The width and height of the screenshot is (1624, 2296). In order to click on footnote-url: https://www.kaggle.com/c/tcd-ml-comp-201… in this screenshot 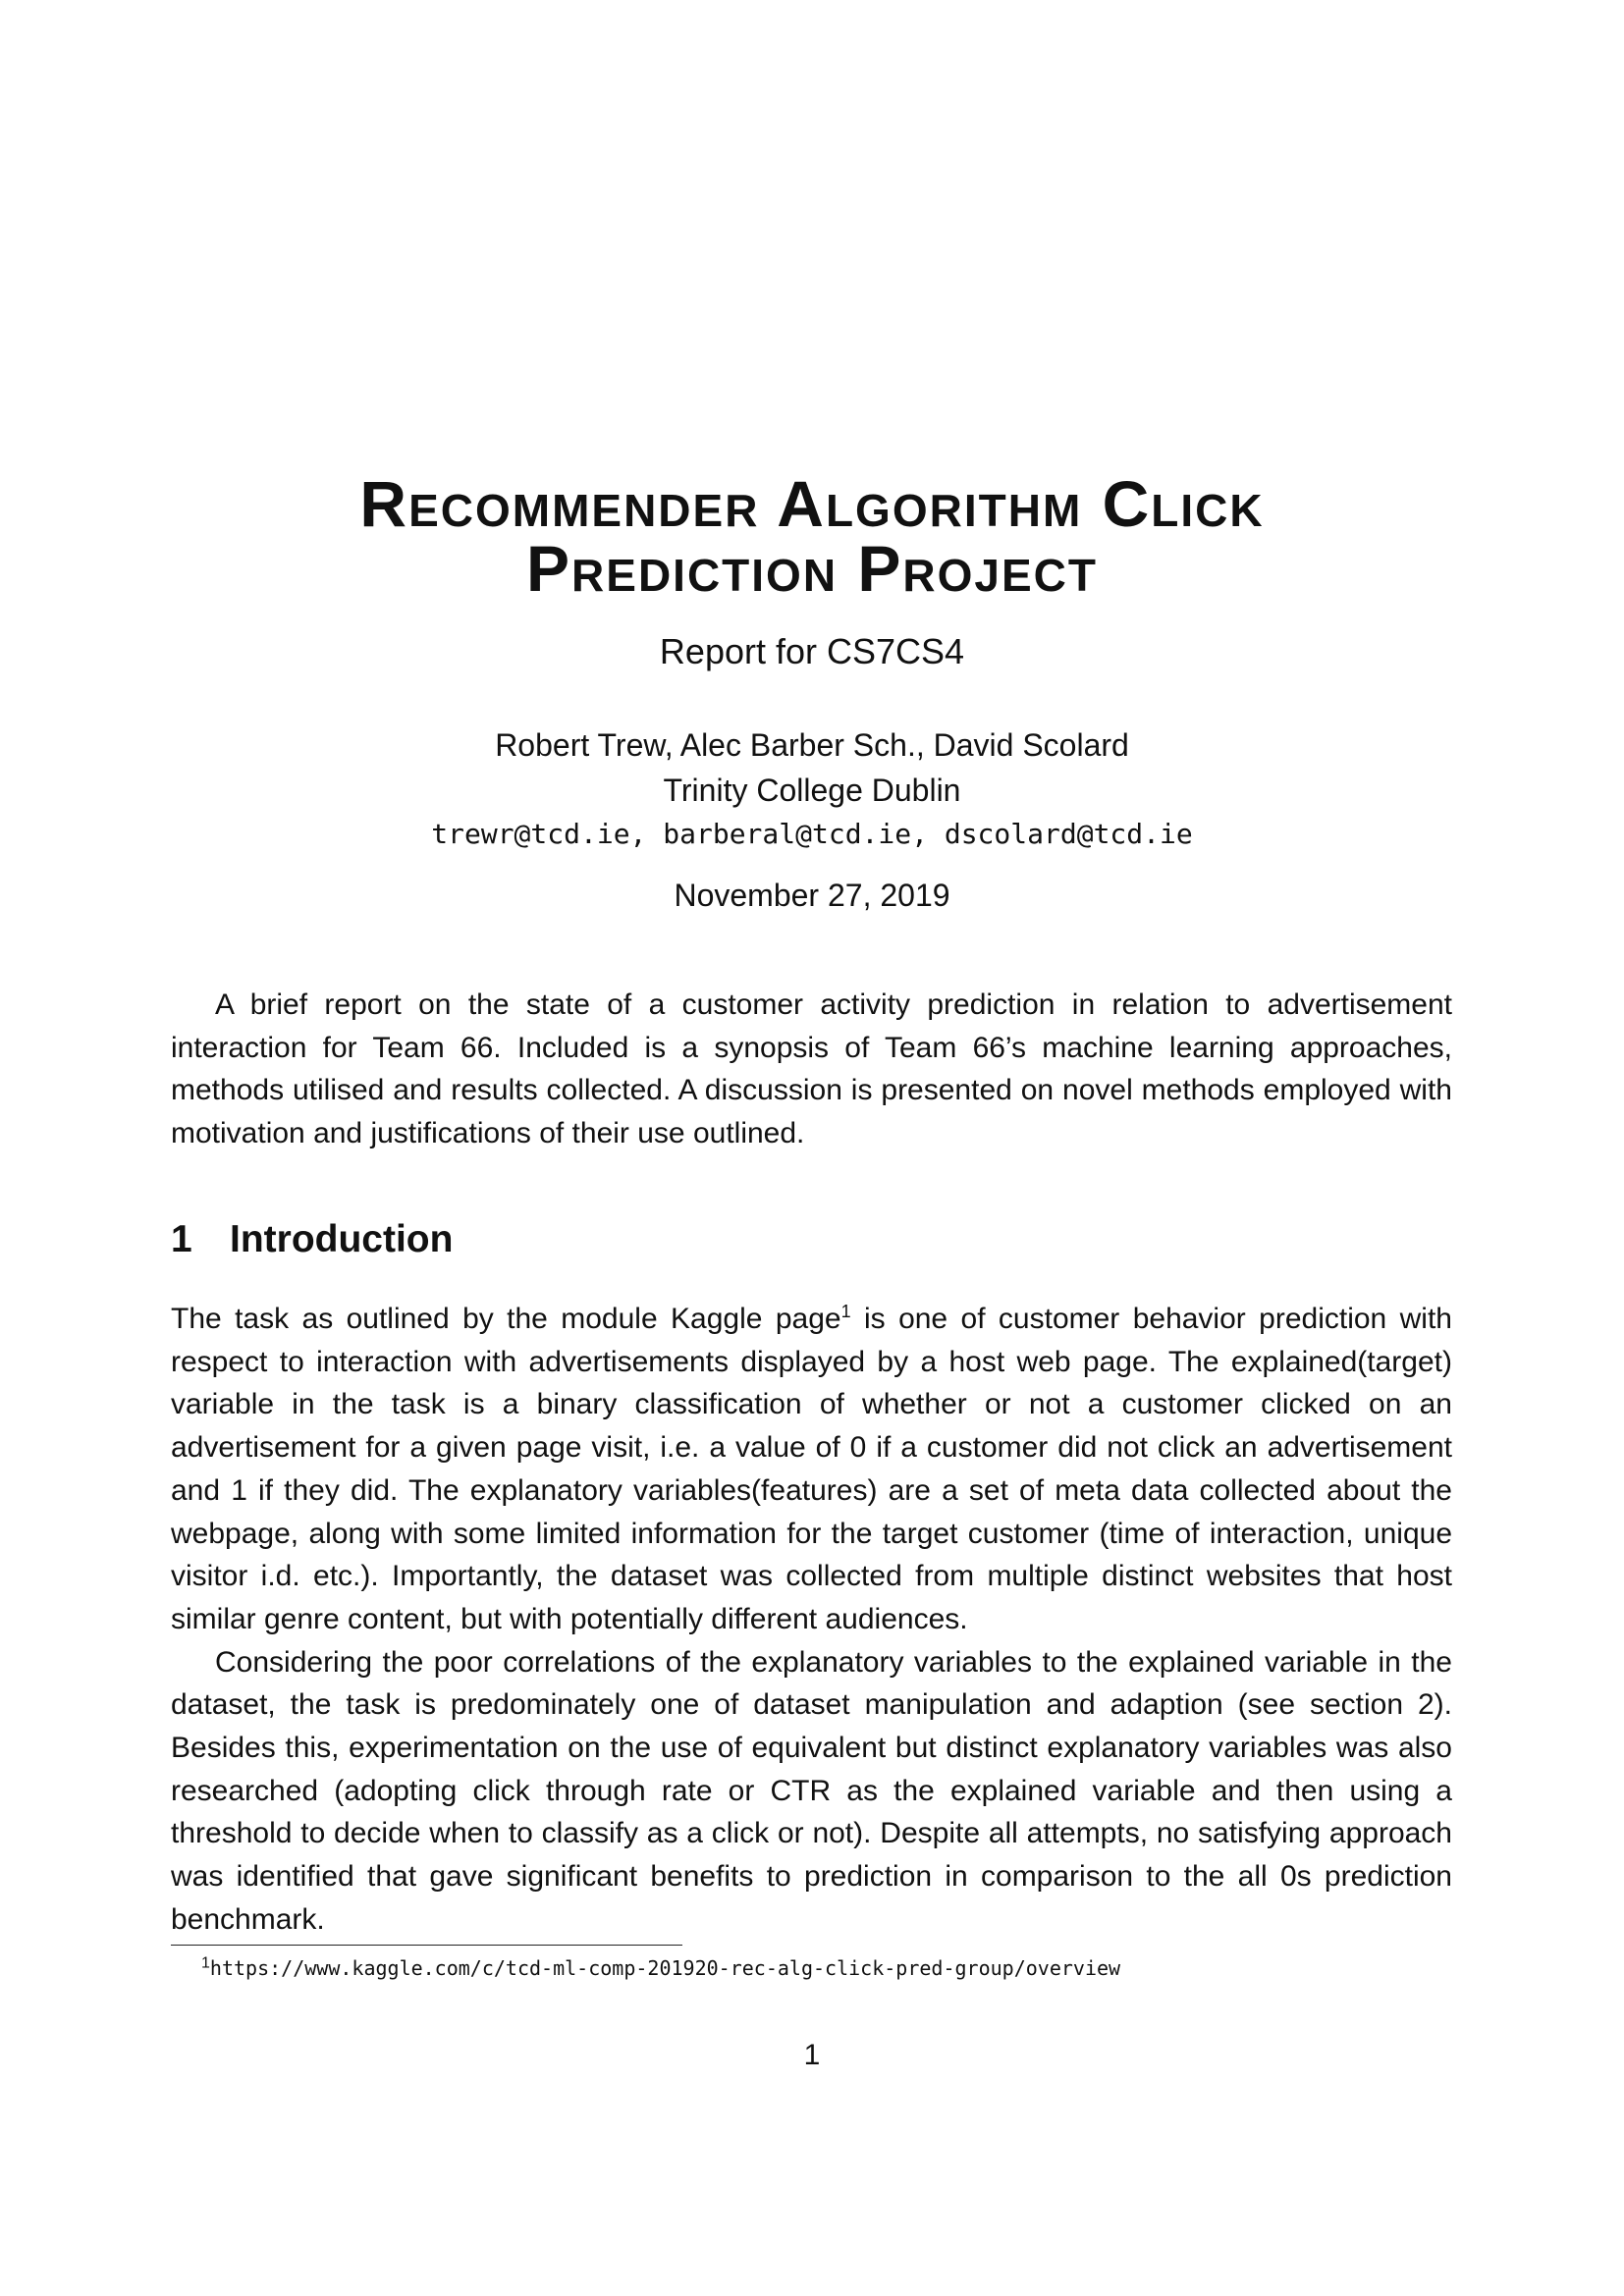, I will do `click(665, 1968)`.